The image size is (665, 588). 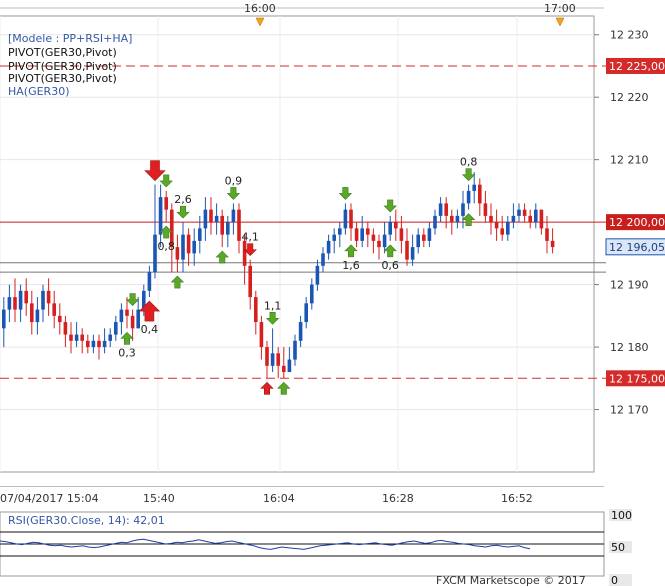 I want to click on pivot-label: 12 225,00, so click(x=637, y=66).